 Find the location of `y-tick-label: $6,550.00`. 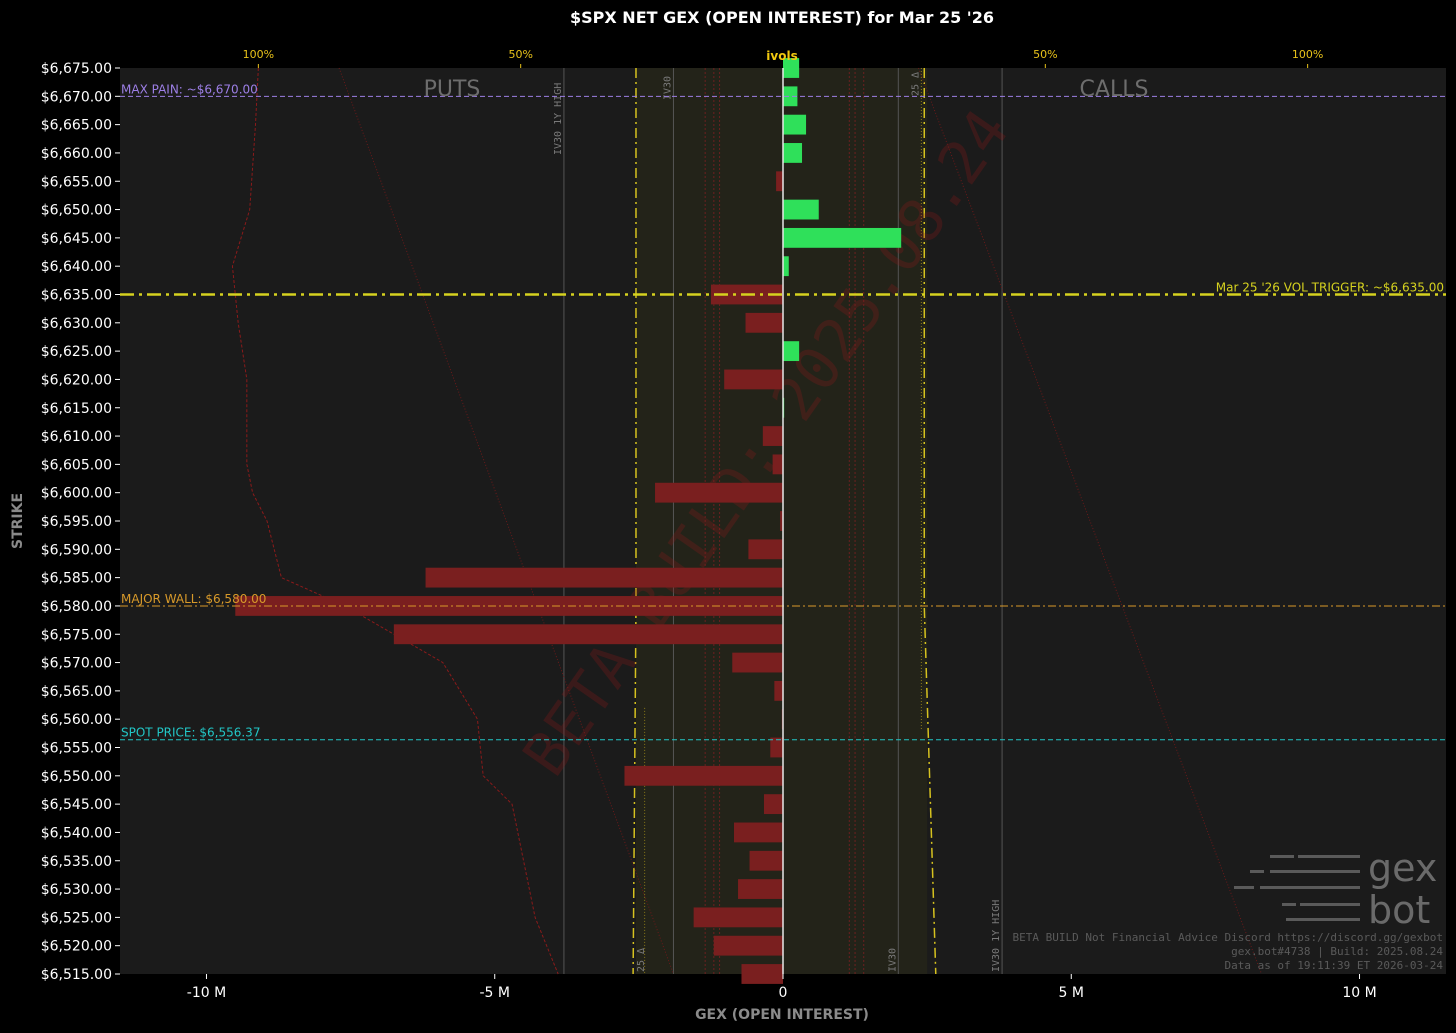

y-tick-label: $6,550.00 is located at coordinates (76, 777).